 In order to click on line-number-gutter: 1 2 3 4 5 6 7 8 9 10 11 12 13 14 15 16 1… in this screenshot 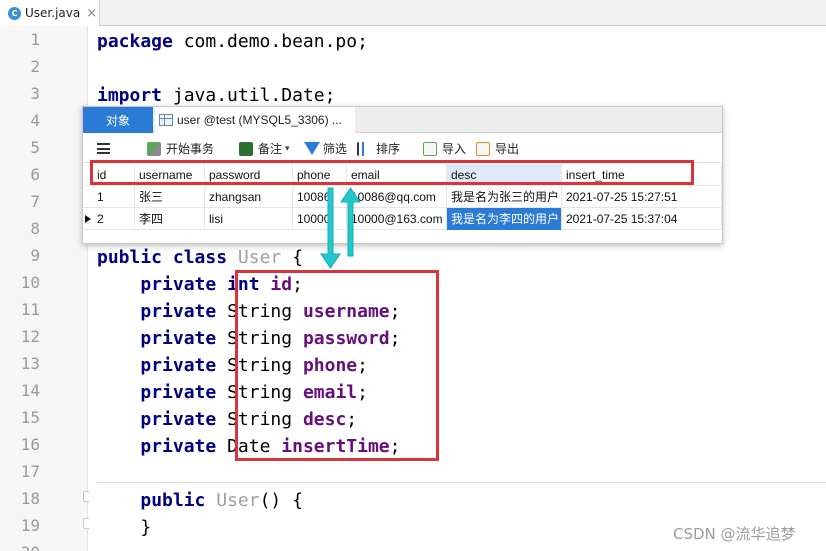, I will do `click(47, 288)`.